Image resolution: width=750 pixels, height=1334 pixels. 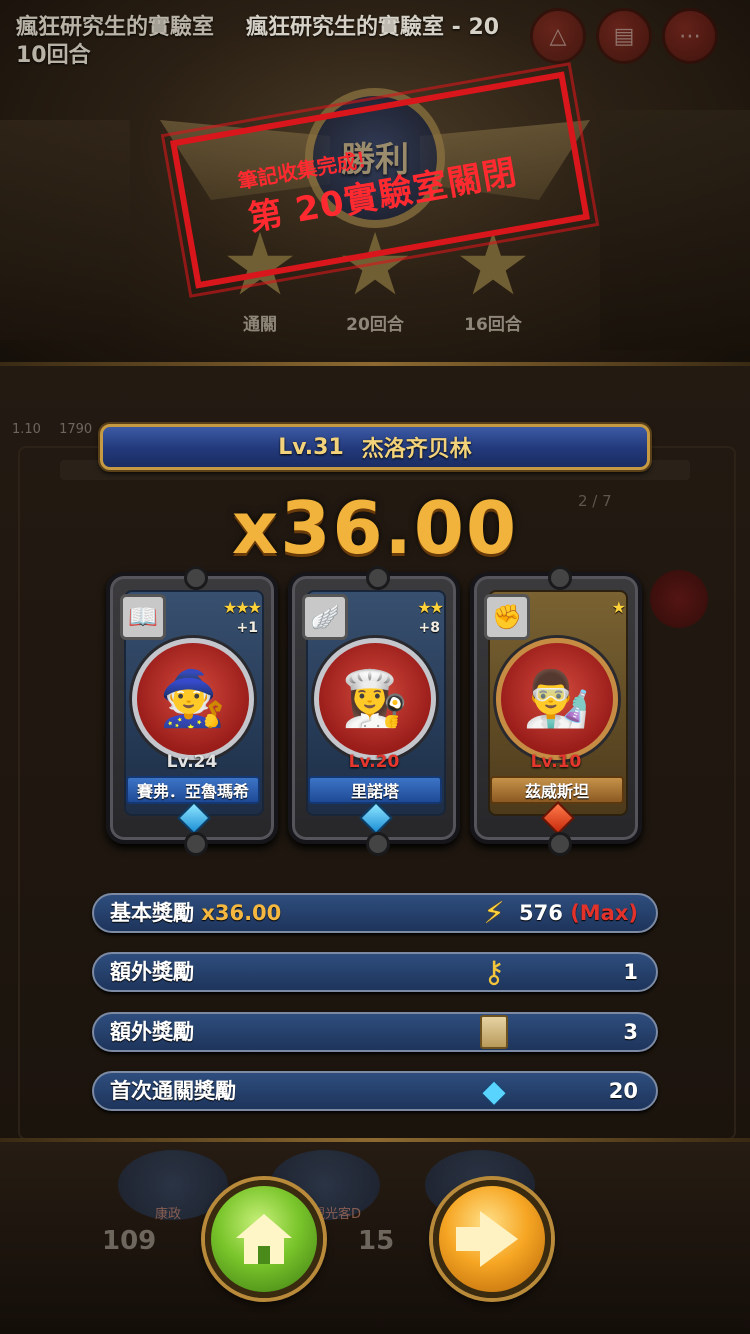 I want to click on diamond-icon: ◆, so click(x=494, y=1091).